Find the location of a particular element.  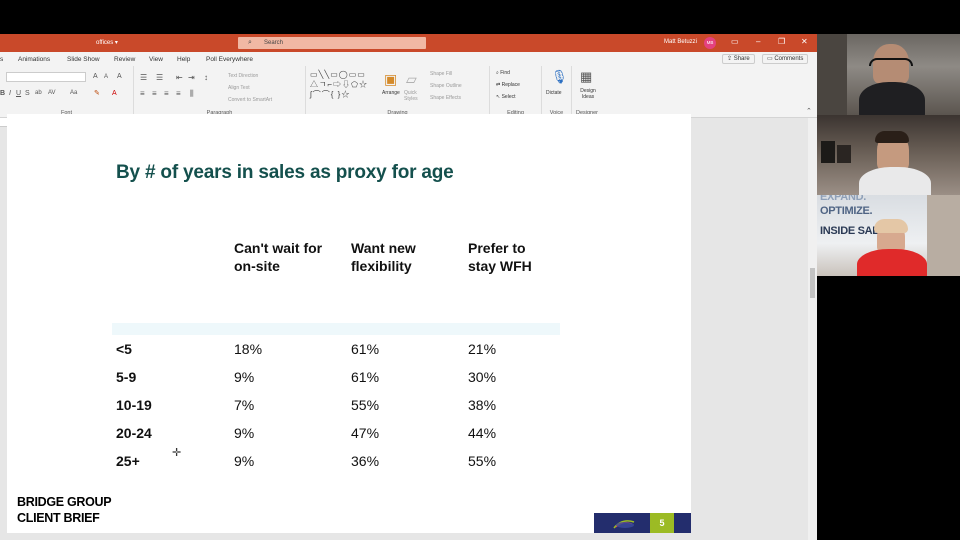

spacing-icon: AV is located at coordinates (52, 93).